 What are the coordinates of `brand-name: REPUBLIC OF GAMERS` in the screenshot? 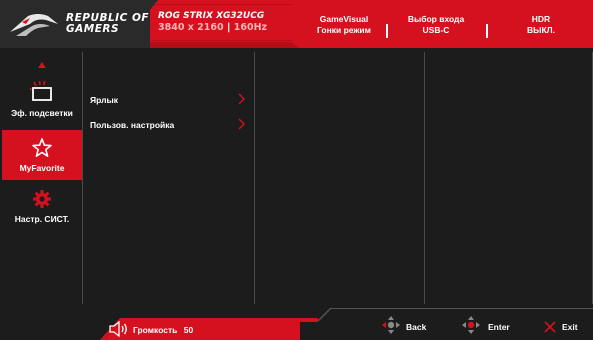 It's located at (107, 24).